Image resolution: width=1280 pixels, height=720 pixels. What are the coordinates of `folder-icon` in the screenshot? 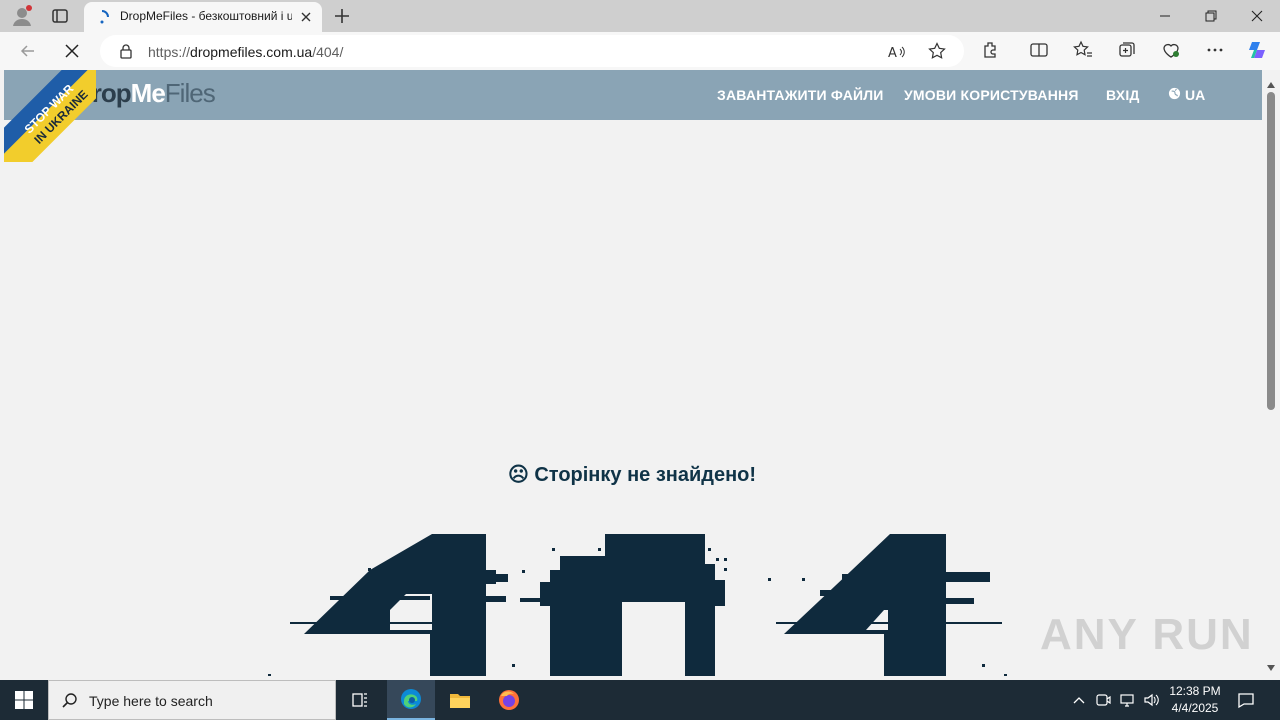 It's located at (460, 701).